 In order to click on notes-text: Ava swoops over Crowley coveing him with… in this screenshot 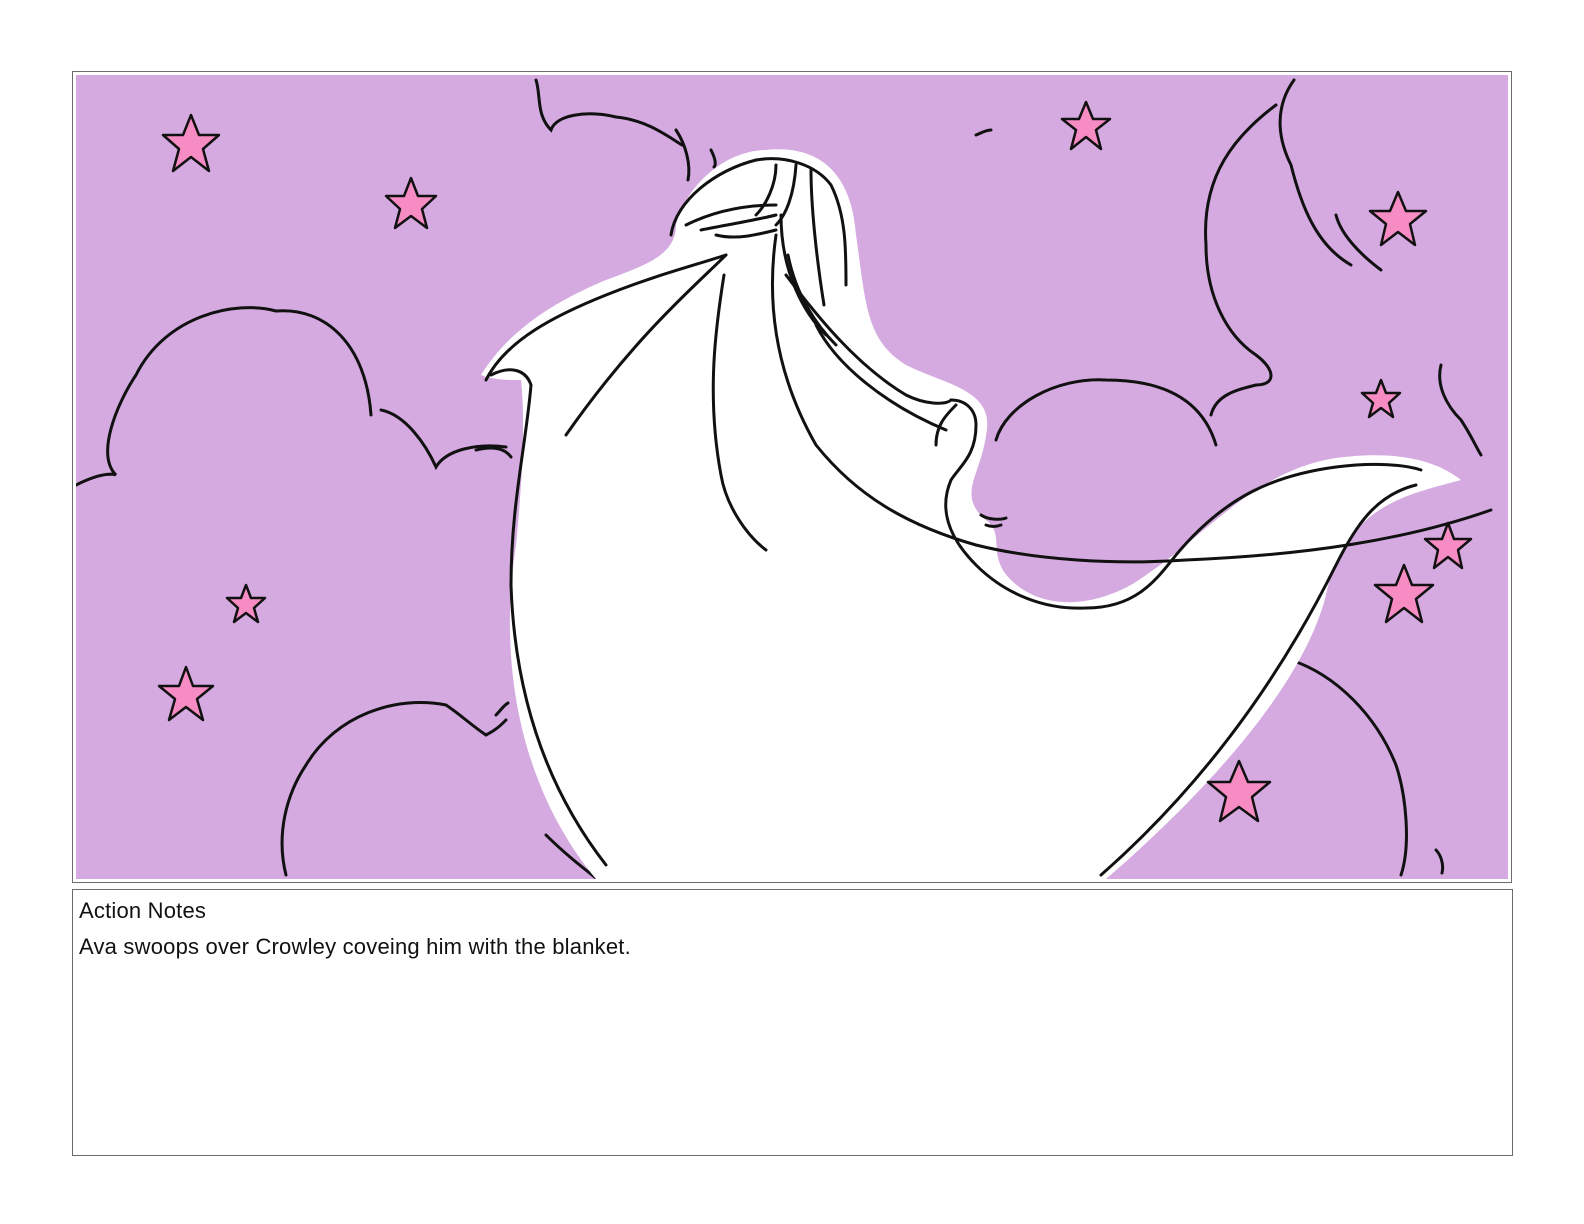, I will do `click(355, 946)`.